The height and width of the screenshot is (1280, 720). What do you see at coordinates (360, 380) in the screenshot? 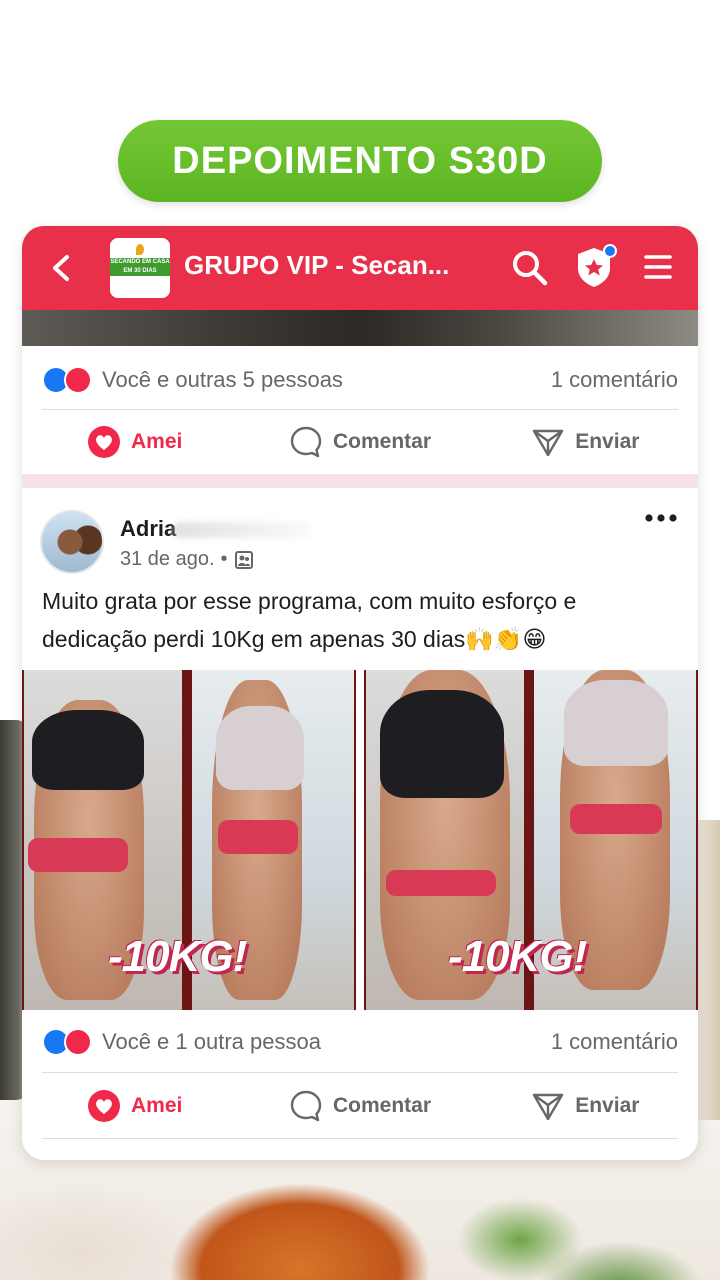
I see `previous-post-reactions: Você e outras 5 pessoas 1 comentário` at bounding box center [360, 380].